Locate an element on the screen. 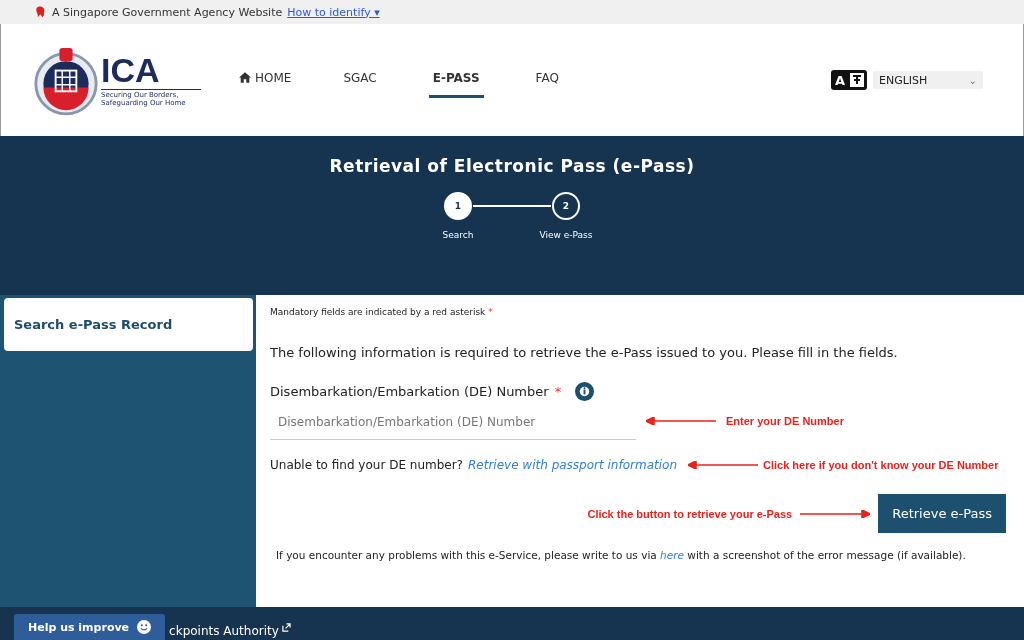  nav-link: SGAC is located at coordinates (360, 80).